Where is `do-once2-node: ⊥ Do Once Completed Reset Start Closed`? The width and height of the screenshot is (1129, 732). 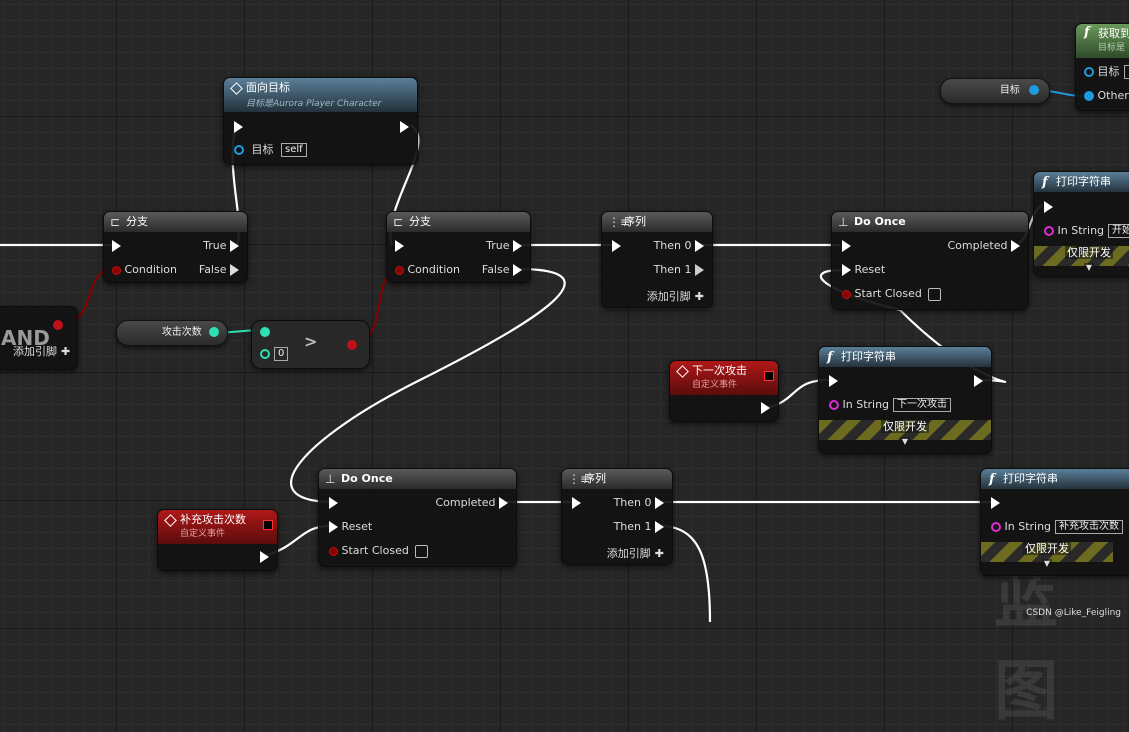 do-once2-node: ⊥ Do Once Completed Reset Start Closed is located at coordinates (417, 517).